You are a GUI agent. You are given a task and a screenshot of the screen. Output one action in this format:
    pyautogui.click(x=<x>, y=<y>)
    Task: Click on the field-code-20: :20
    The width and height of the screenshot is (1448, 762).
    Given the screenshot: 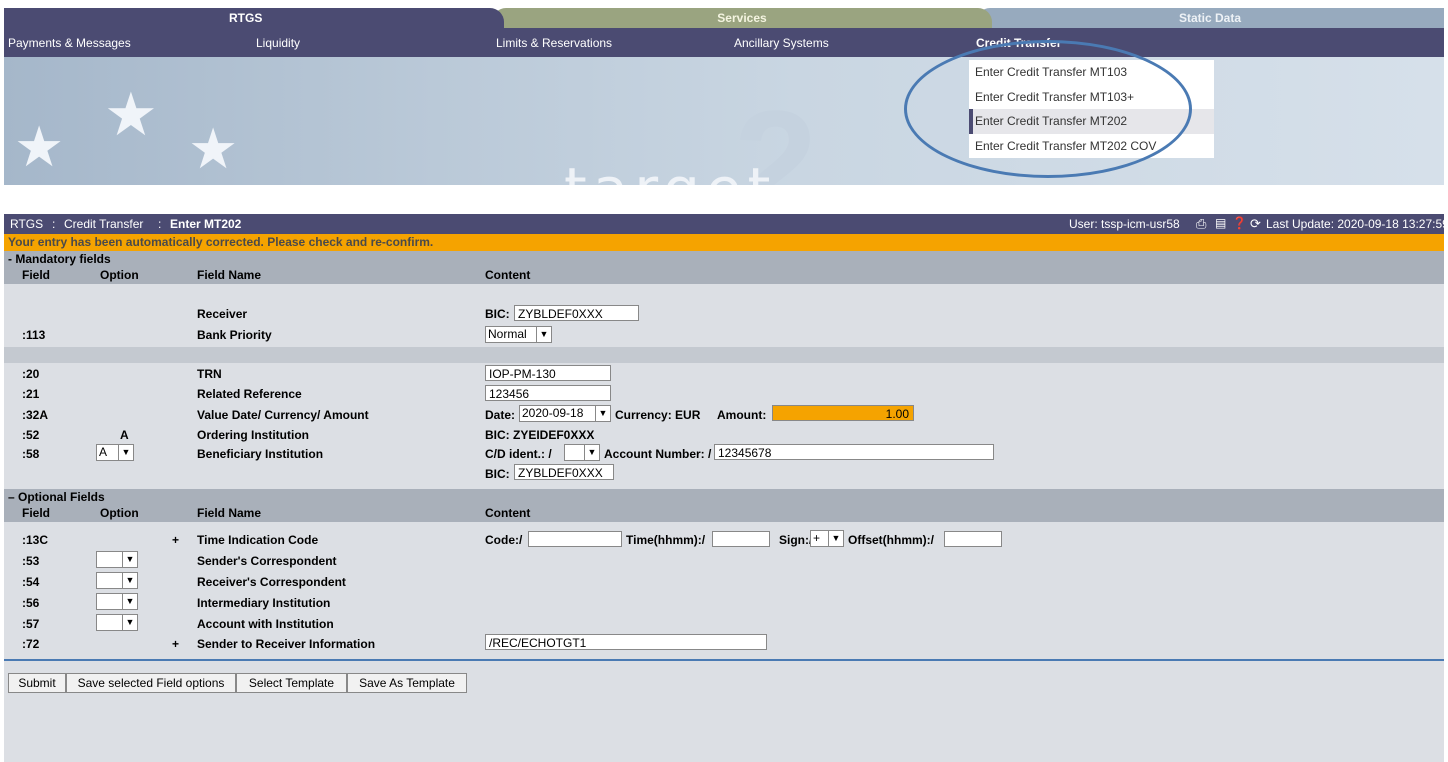 What is the action you would take?
    pyautogui.click(x=31, y=374)
    